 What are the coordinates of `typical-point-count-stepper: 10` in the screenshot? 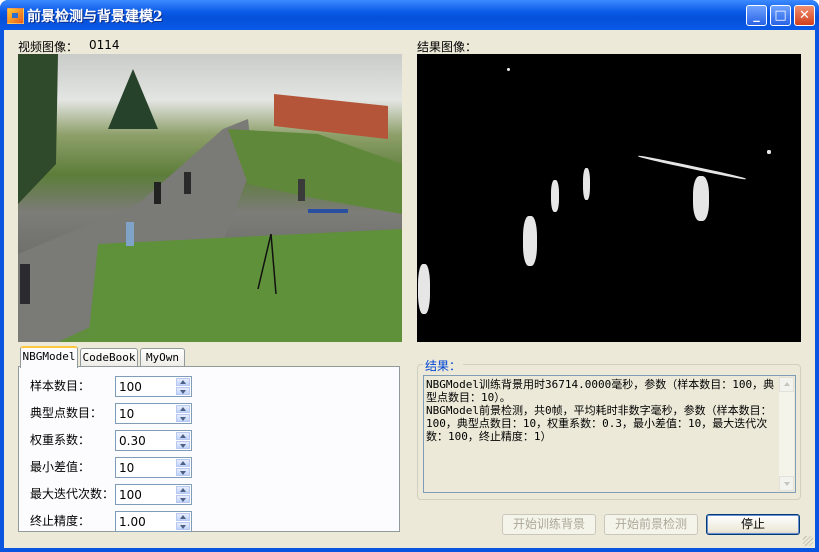 It's located at (153, 413).